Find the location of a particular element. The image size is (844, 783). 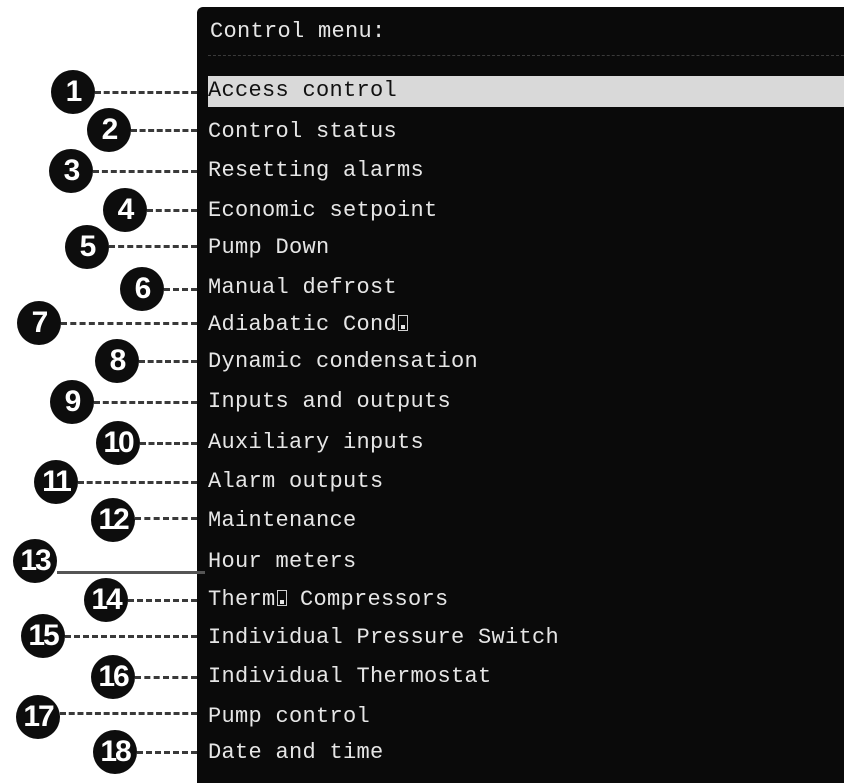

menu-item-15: Individual Pressure Switch is located at coordinates (383, 638).